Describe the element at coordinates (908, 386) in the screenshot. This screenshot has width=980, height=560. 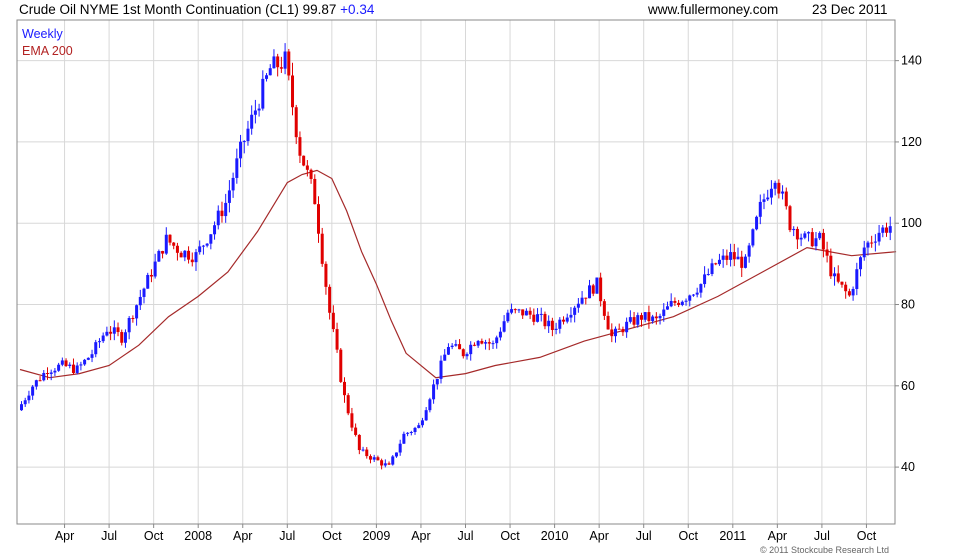
I see `y-tick-label: 60` at that location.